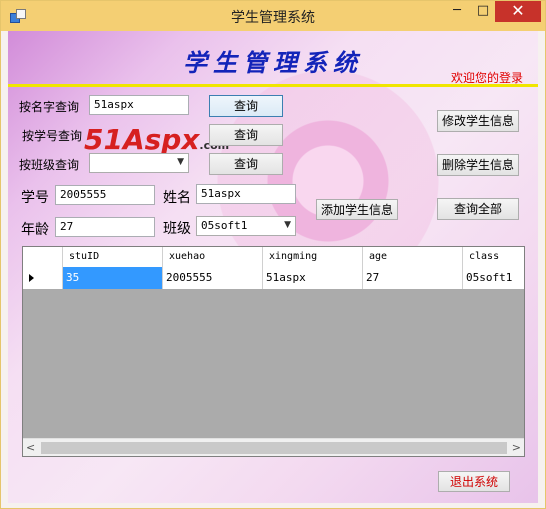 The image size is (546, 509). What do you see at coordinates (139, 163) in the screenshot?
I see `class-select: ▼` at bounding box center [139, 163].